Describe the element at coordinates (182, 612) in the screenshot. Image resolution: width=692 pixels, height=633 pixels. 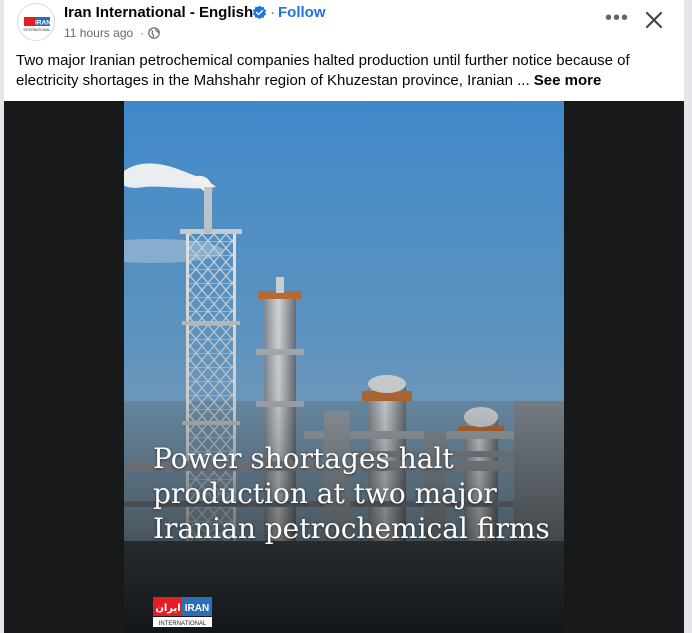
I see `iran-international-watermark: ایران IRAN INTERNATIONAL` at that location.